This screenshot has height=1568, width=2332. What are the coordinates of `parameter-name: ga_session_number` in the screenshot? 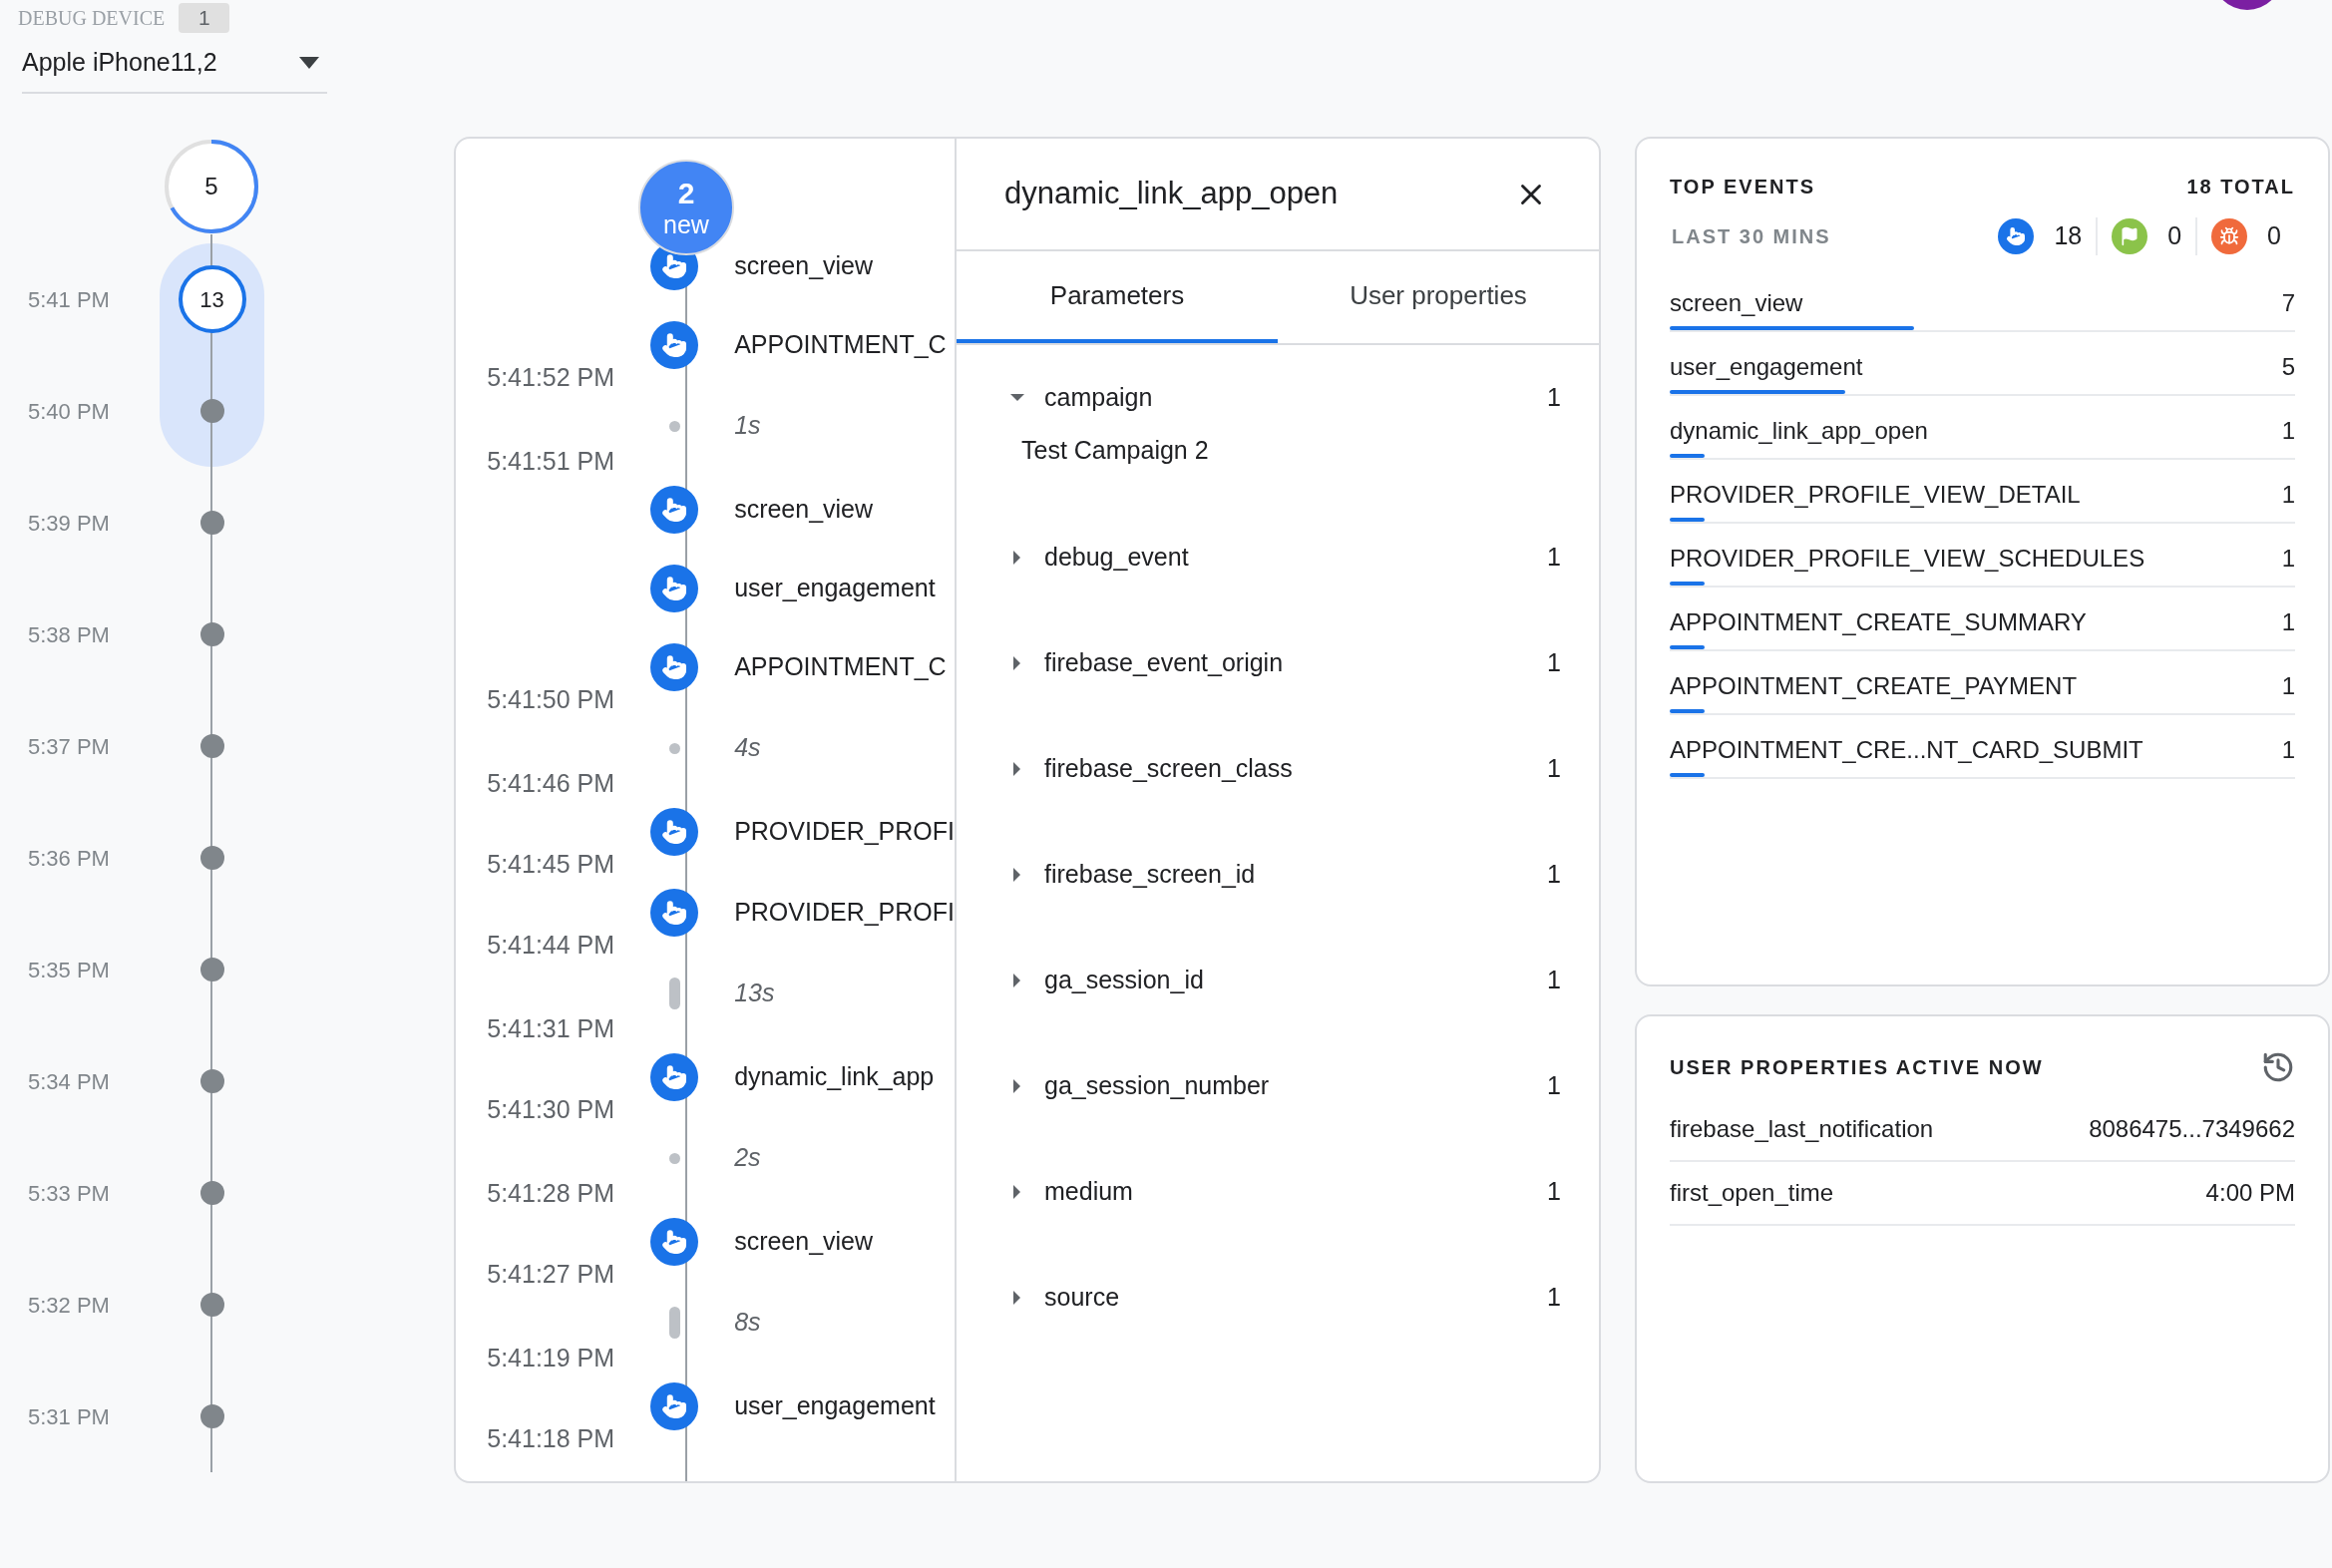 It's located at (1157, 1086).